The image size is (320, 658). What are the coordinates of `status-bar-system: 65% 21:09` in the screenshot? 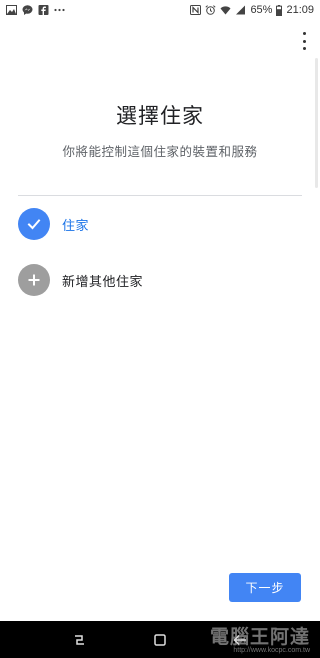 It's located at (252, 10).